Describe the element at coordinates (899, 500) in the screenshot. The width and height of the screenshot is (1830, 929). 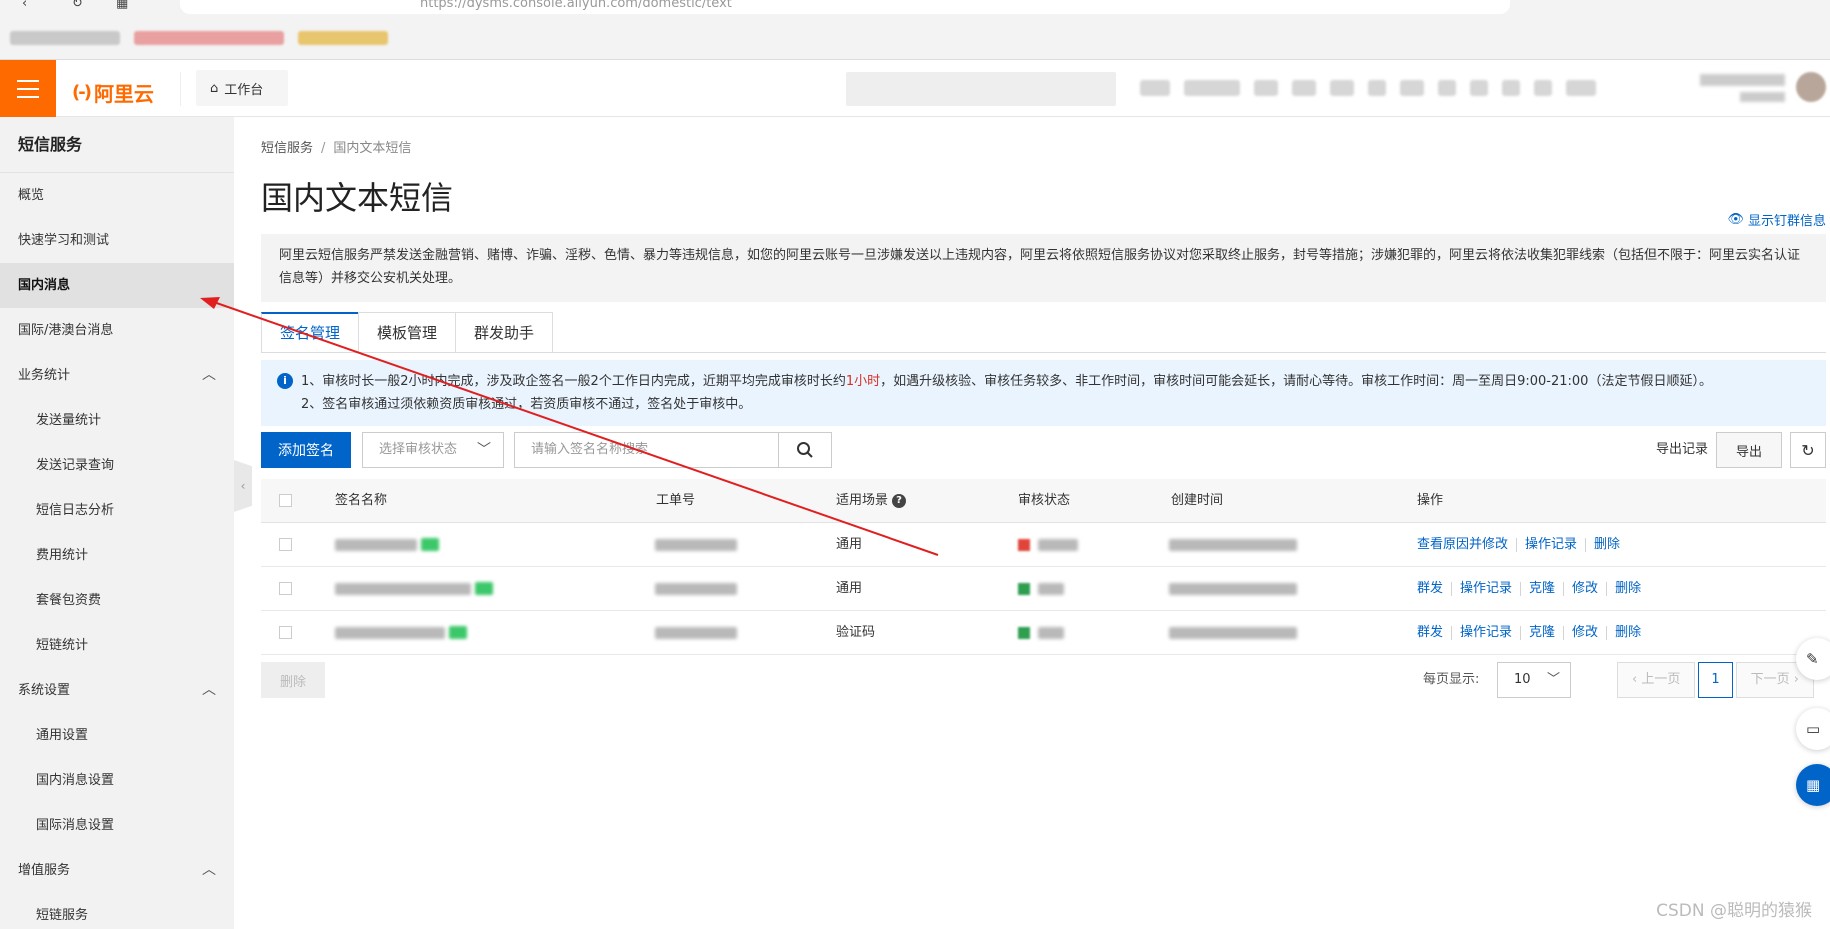
I see `help-icon: ?` at that location.